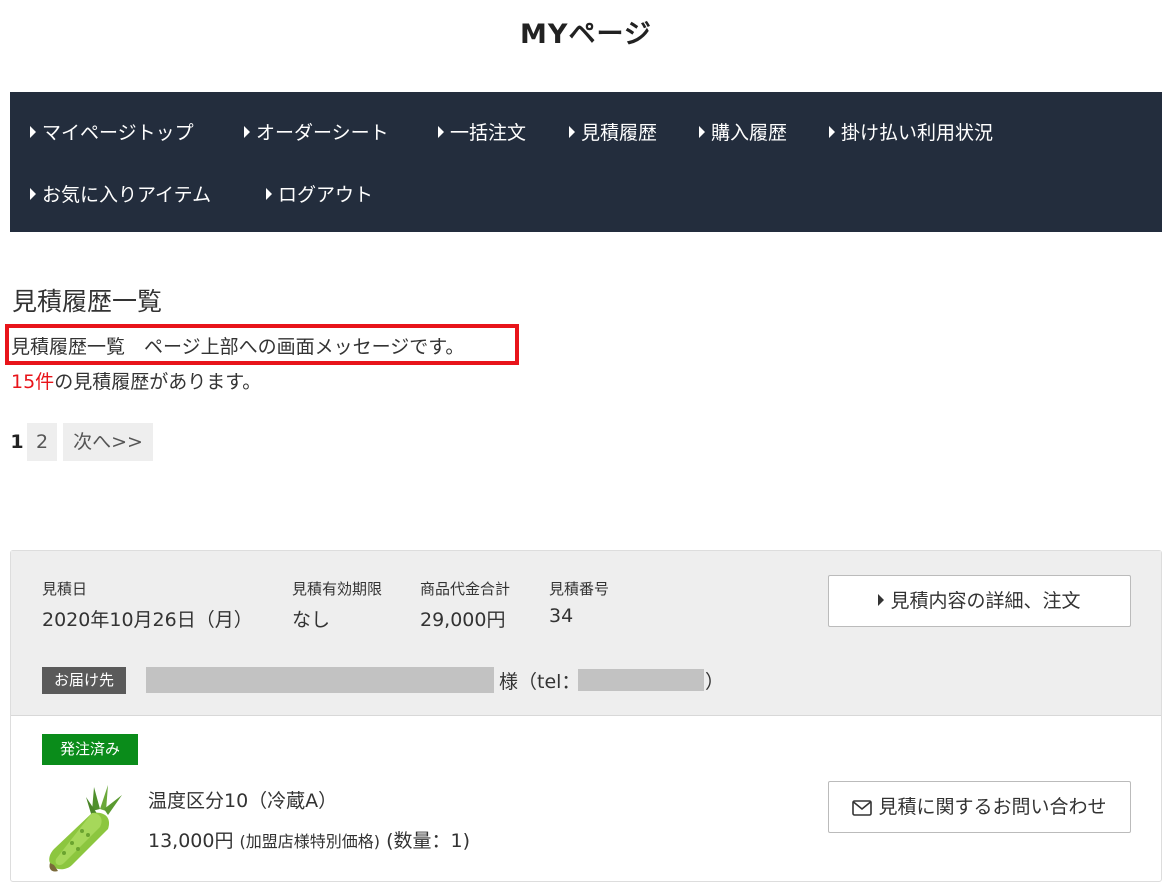 Image resolution: width=1172 pixels, height=882 pixels. I want to click on product-name: 温度区分10（冷蔵A）, so click(243, 801).